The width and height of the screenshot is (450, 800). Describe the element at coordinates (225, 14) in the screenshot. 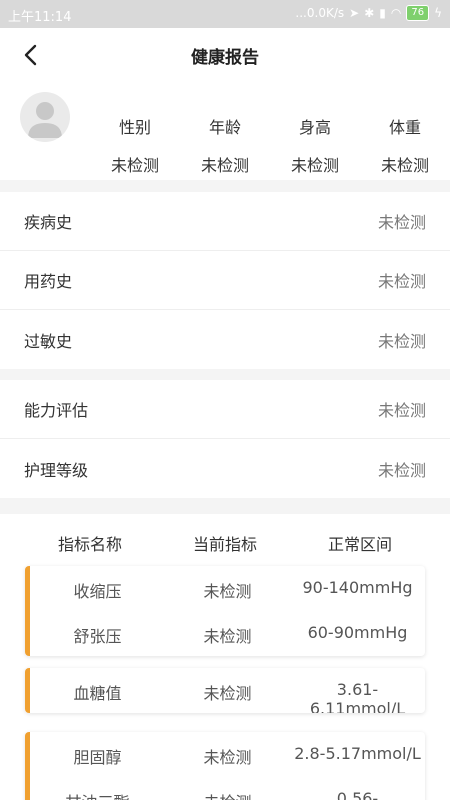

I see `status-bar: 上午11:14 ...0.0K/s ➤ ✱ ▮ ◠ 76 ϟ` at that location.